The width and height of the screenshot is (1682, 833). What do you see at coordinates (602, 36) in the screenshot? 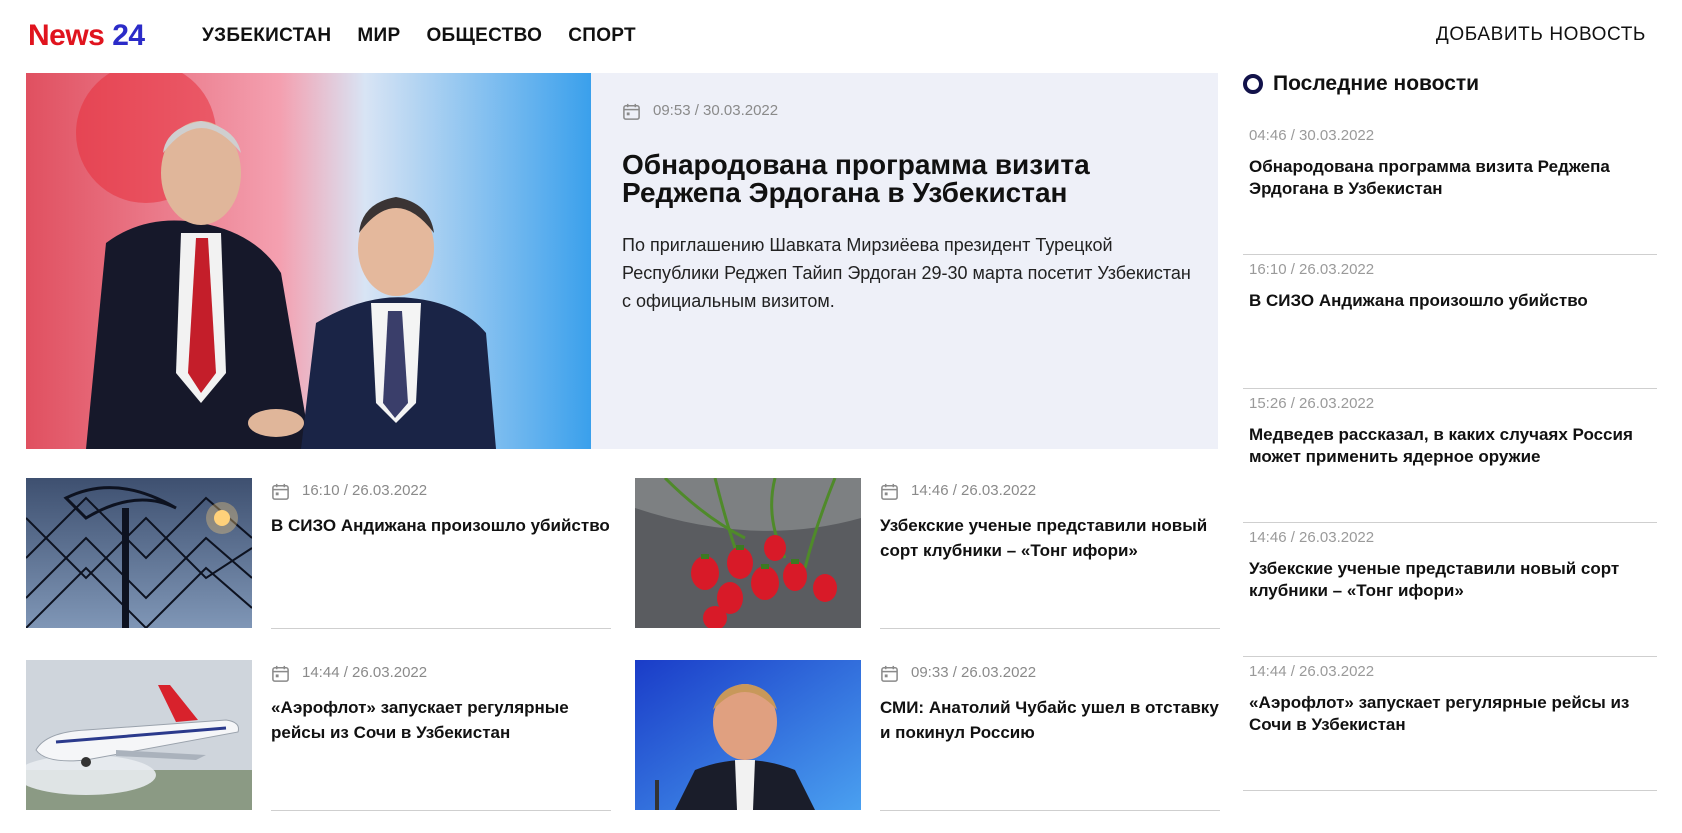
I see `nav-item-sport: СПОРТ` at bounding box center [602, 36].